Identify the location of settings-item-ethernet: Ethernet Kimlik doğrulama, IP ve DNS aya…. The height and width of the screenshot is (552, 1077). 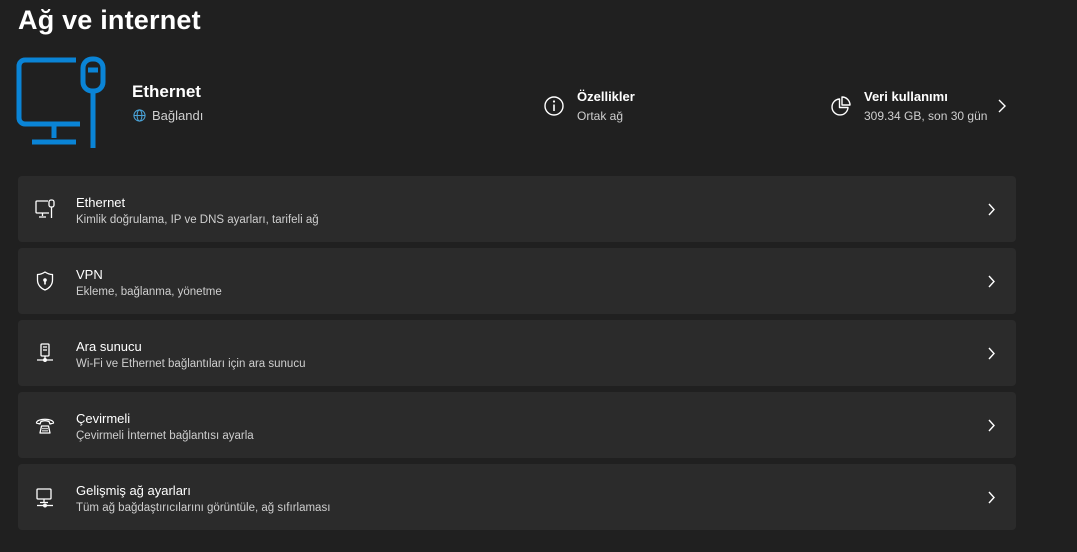
(517, 209).